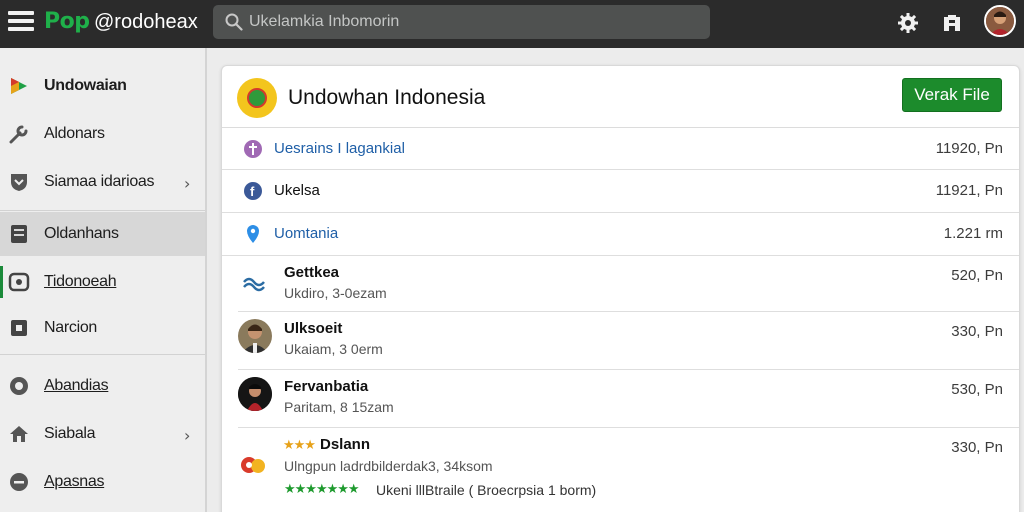 The height and width of the screenshot is (512, 1024). Describe the element at coordinates (234, 22) in the screenshot. I see `search-icon` at that location.